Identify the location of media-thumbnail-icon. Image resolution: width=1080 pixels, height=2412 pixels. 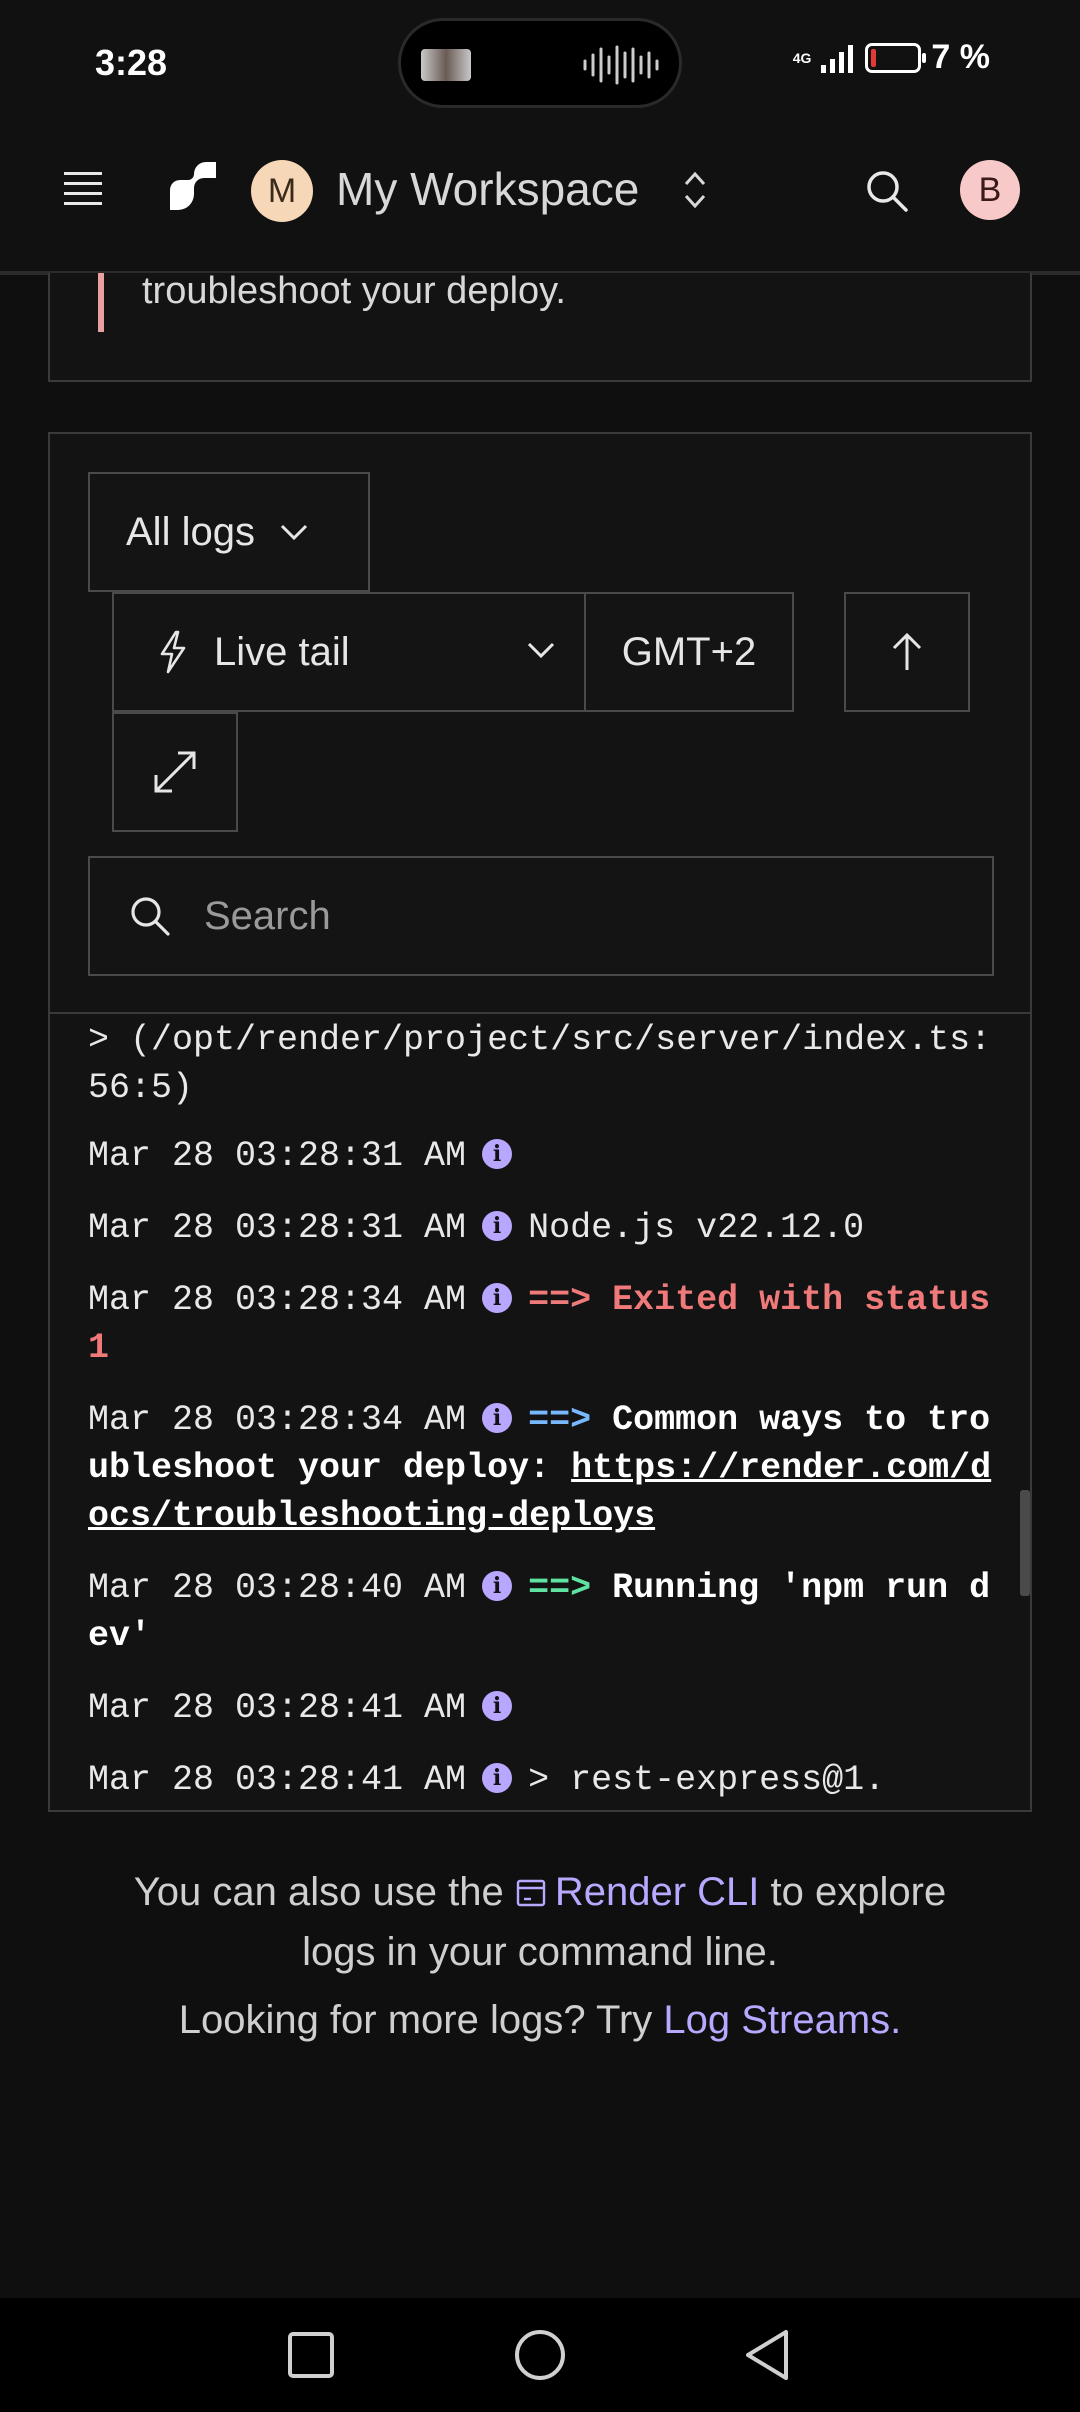
(446, 65).